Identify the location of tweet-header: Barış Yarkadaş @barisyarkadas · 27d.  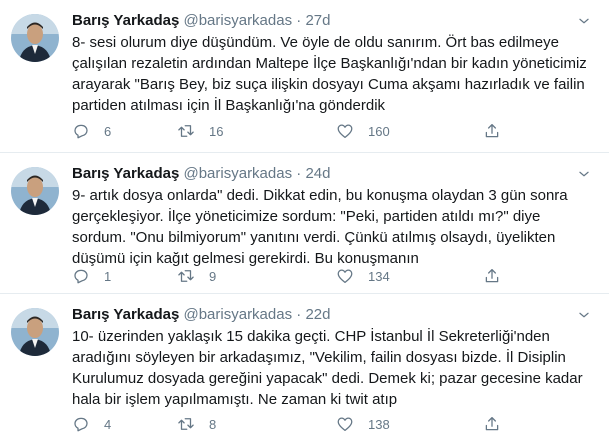
(333, 21).